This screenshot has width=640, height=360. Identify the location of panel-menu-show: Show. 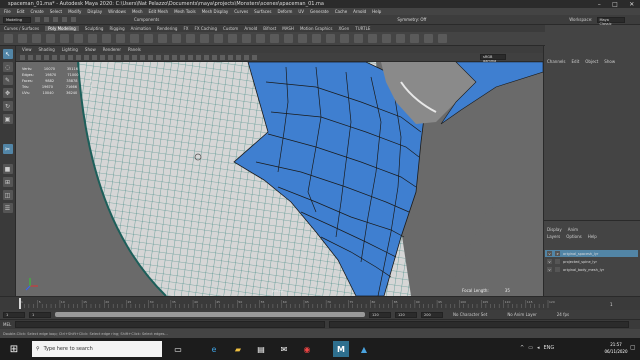
(90, 49).